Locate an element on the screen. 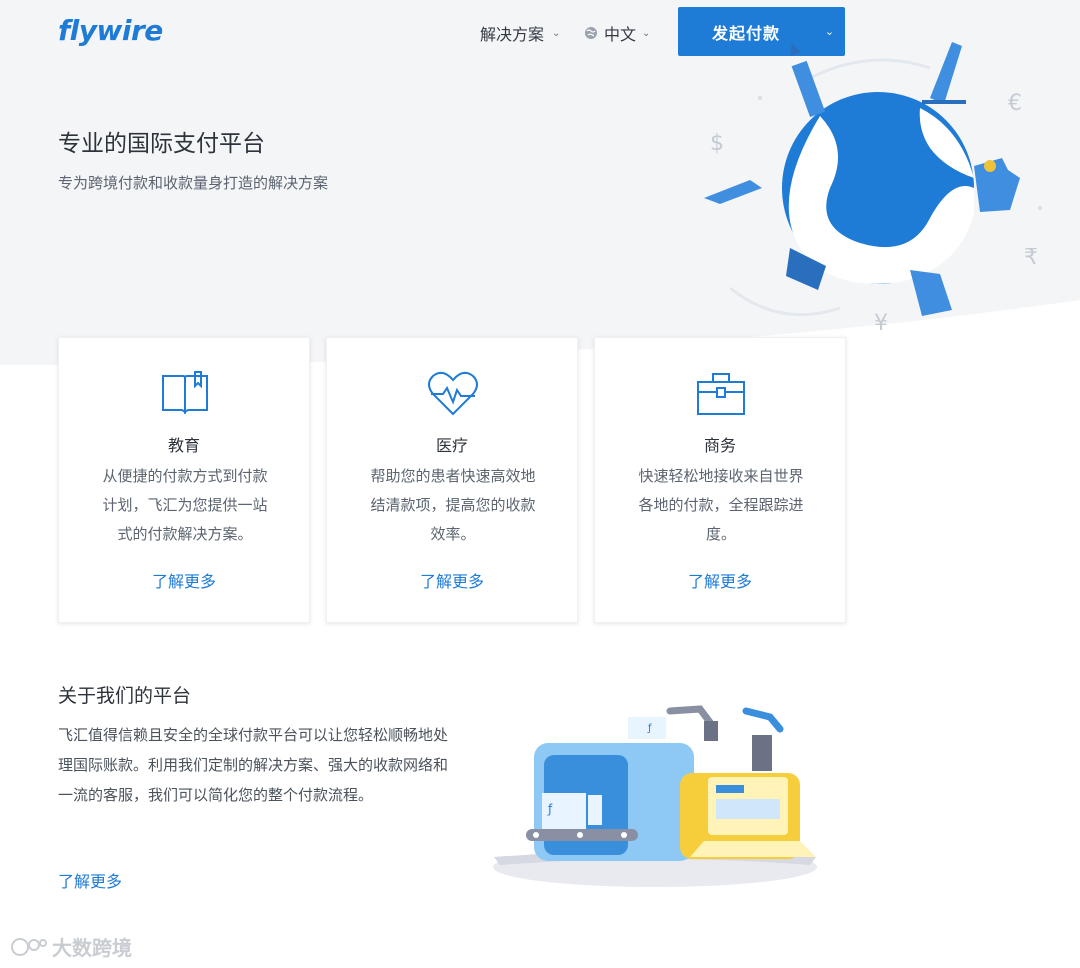 The width and height of the screenshot is (1080, 968). flywire-logo: flywire is located at coordinates (110, 30).